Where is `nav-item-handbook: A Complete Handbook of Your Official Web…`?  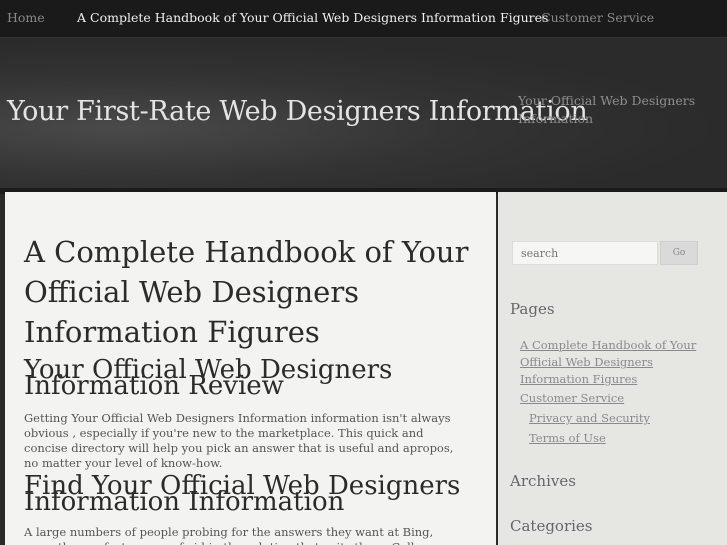 nav-item-handbook: A Complete Handbook of Your Official Web… is located at coordinates (312, 17).